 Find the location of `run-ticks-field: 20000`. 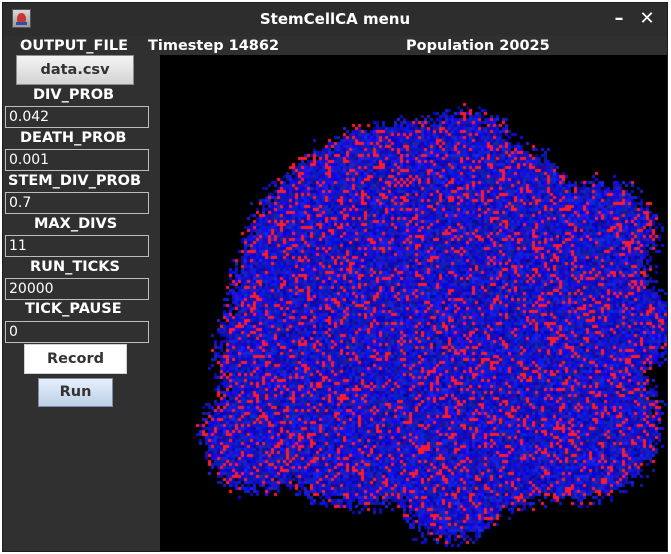

run-ticks-field: 20000 is located at coordinates (77, 289).